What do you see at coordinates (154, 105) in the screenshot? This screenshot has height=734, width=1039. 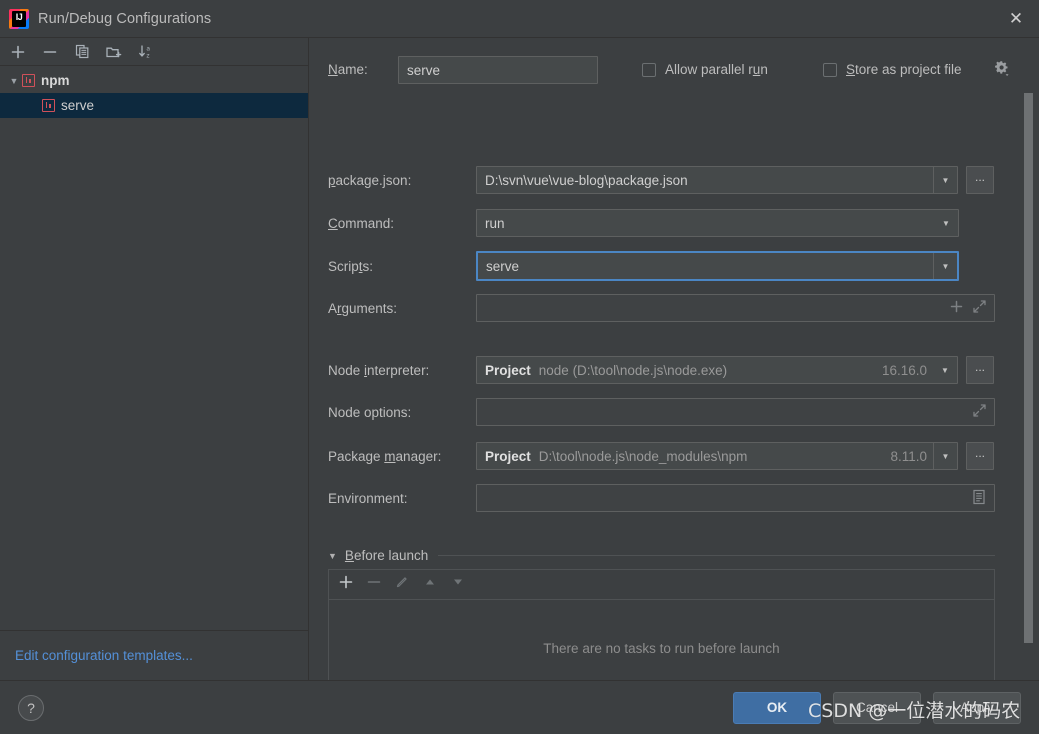 I see `tree-node-serve: serve` at bounding box center [154, 105].